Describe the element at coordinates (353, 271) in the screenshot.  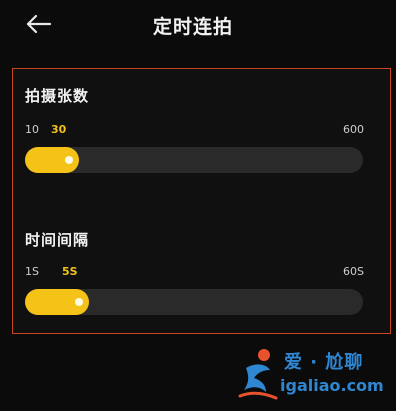
I see `interval-max-label: 60S` at that location.